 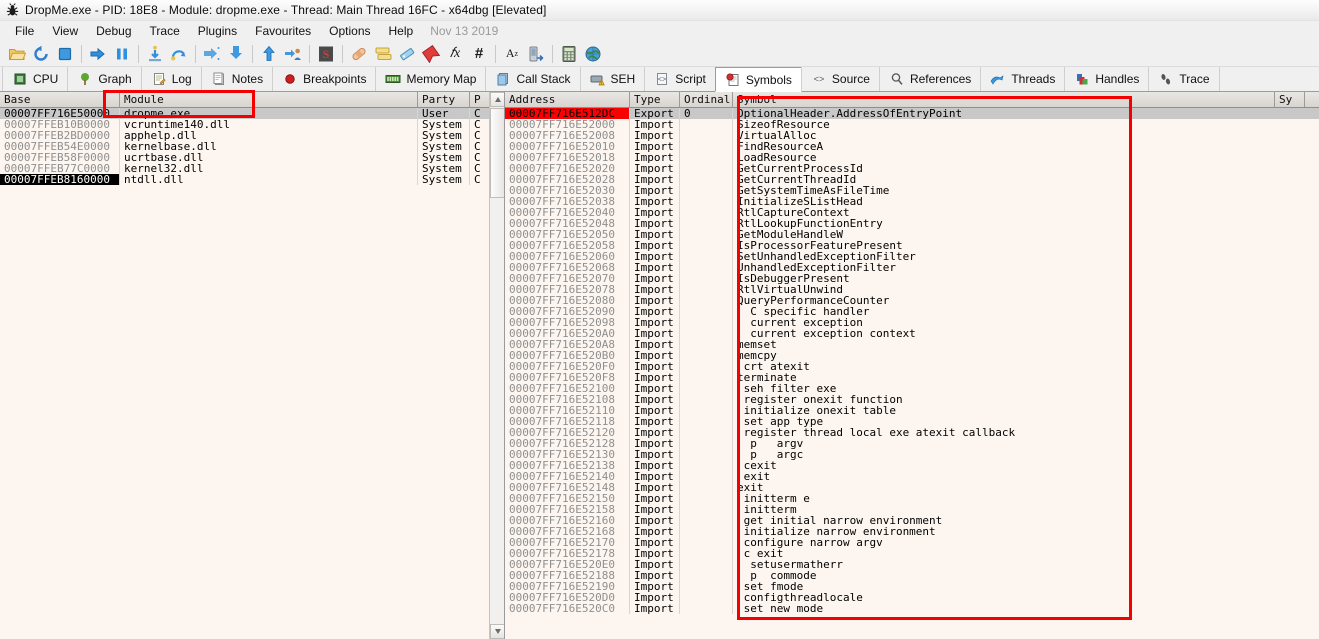 What do you see at coordinates (41, 54) in the screenshot?
I see `restart-icon` at bounding box center [41, 54].